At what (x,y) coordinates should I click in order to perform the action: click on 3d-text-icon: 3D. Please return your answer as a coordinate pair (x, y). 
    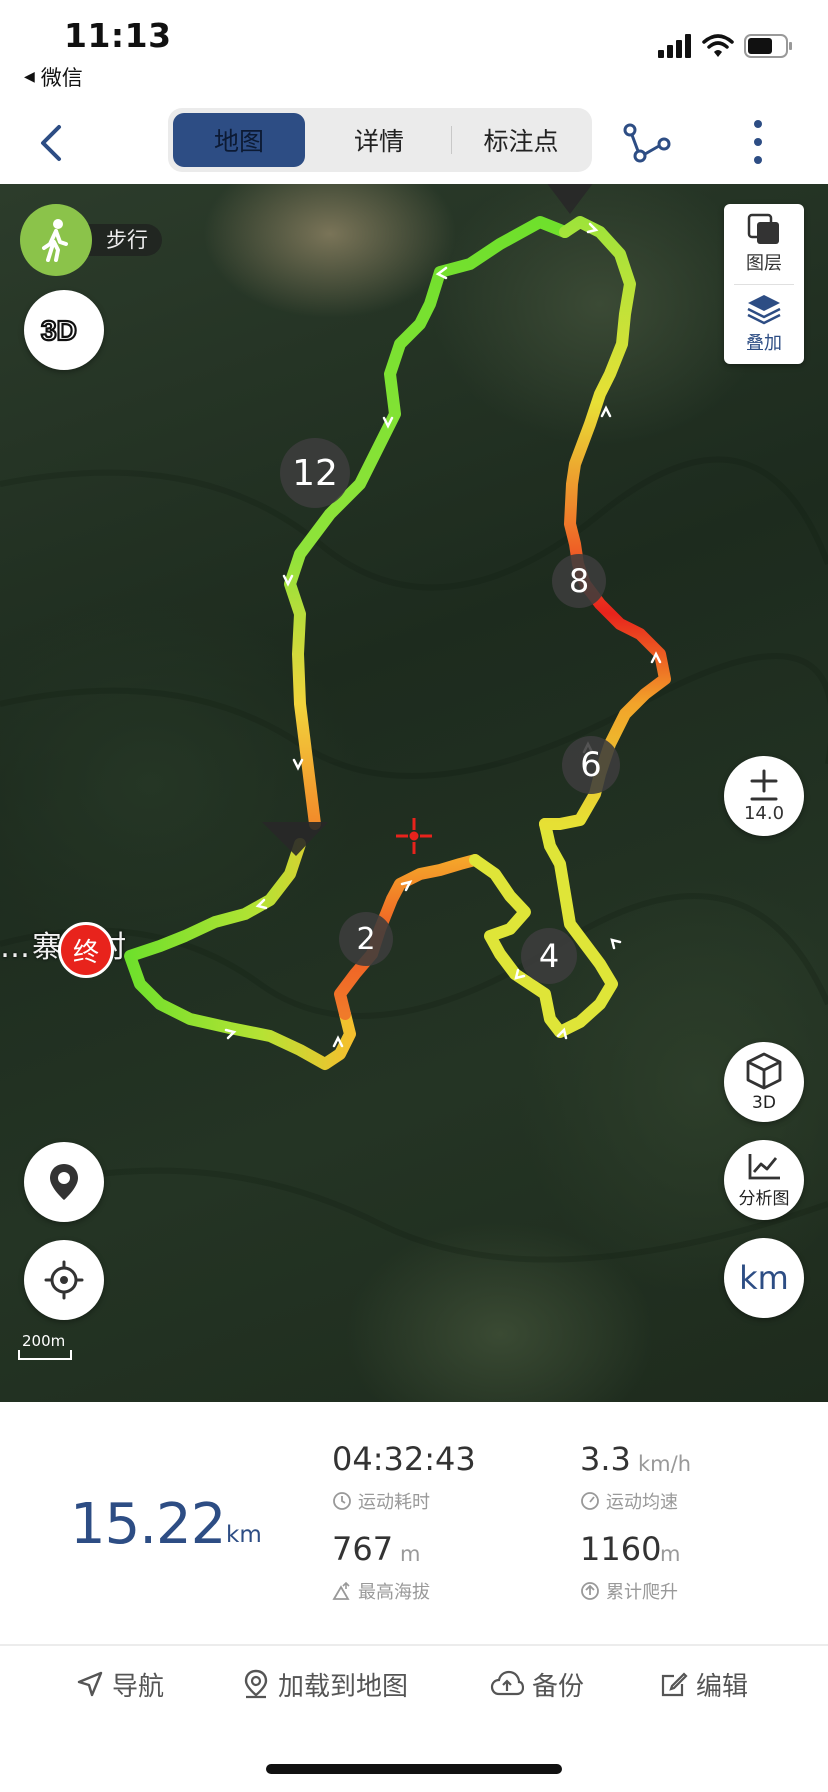
    Looking at the image, I should click on (59, 330).